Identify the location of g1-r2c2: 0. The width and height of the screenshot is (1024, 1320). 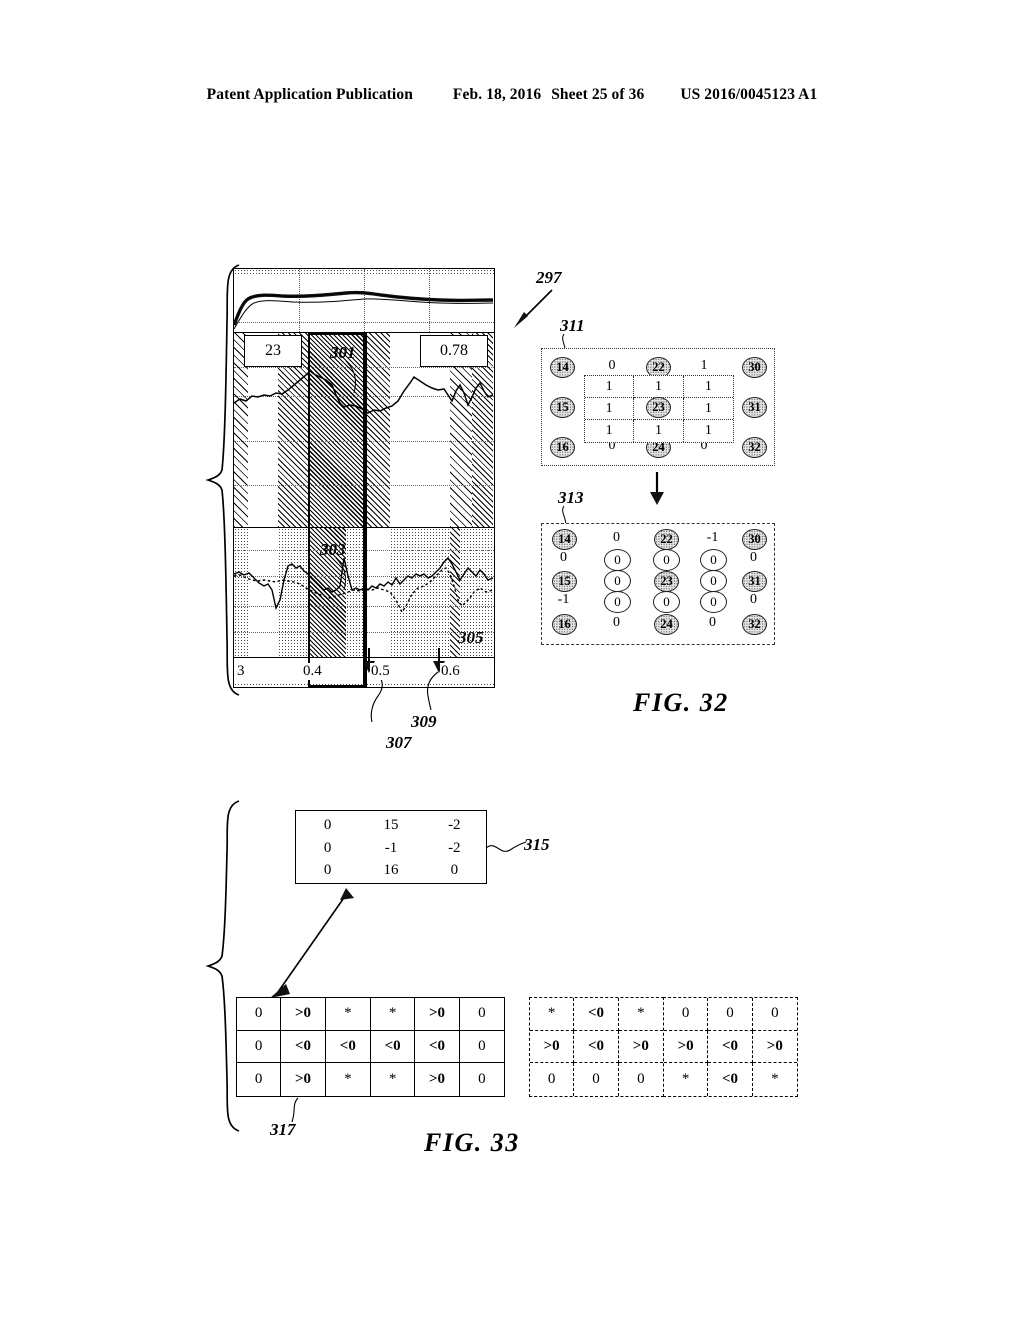
(482, 1079).